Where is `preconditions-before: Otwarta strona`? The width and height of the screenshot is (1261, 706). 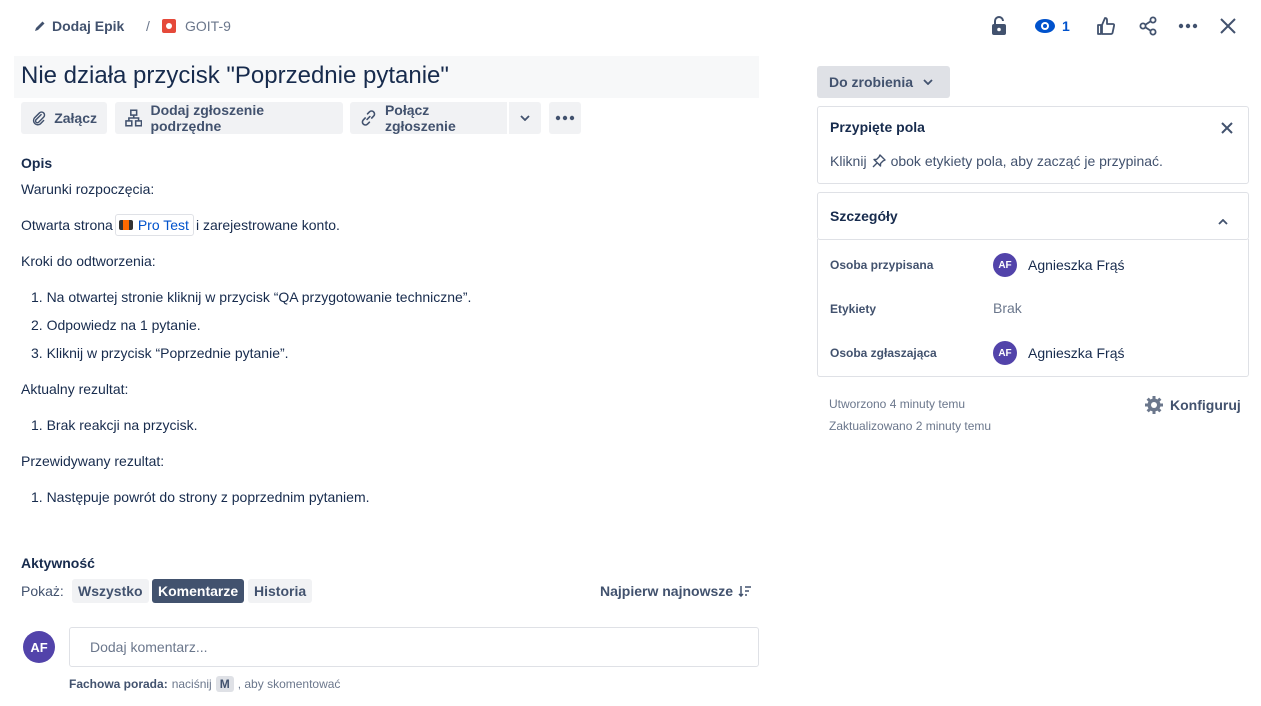 preconditions-before: Otwarta strona is located at coordinates (67, 225).